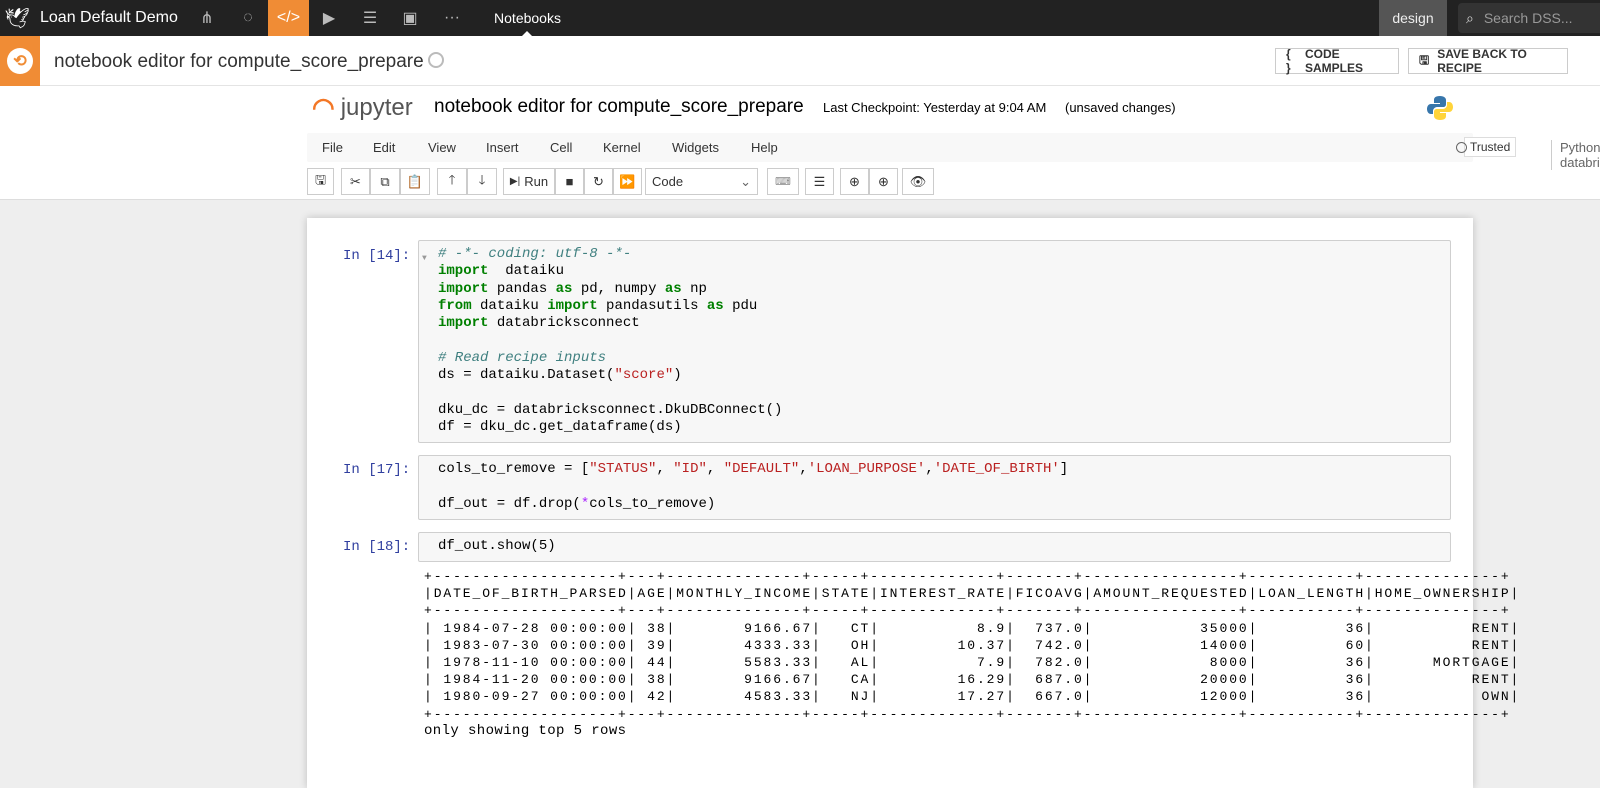 The height and width of the screenshot is (788, 1600). I want to click on toc-button: ☰, so click(819, 181).